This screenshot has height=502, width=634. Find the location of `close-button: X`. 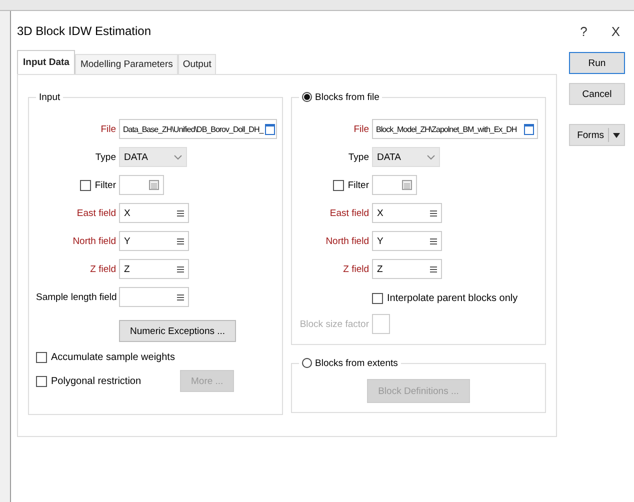

close-button: X is located at coordinates (616, 31).